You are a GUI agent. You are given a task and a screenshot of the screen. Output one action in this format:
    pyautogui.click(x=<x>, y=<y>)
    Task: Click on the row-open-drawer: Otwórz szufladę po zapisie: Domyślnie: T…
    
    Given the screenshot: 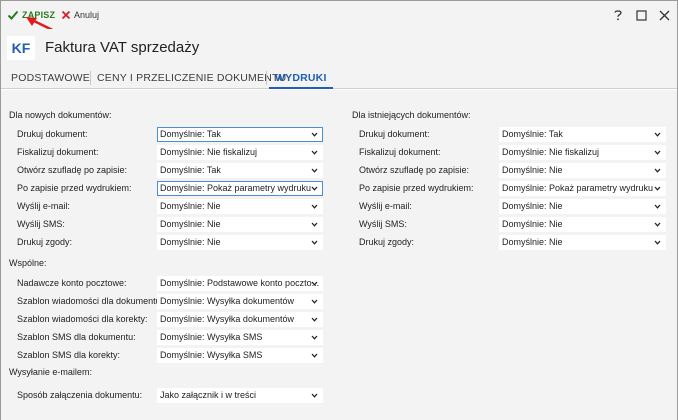 What is the action you would take?
    pyautogui.click(x=170, y=170)
    